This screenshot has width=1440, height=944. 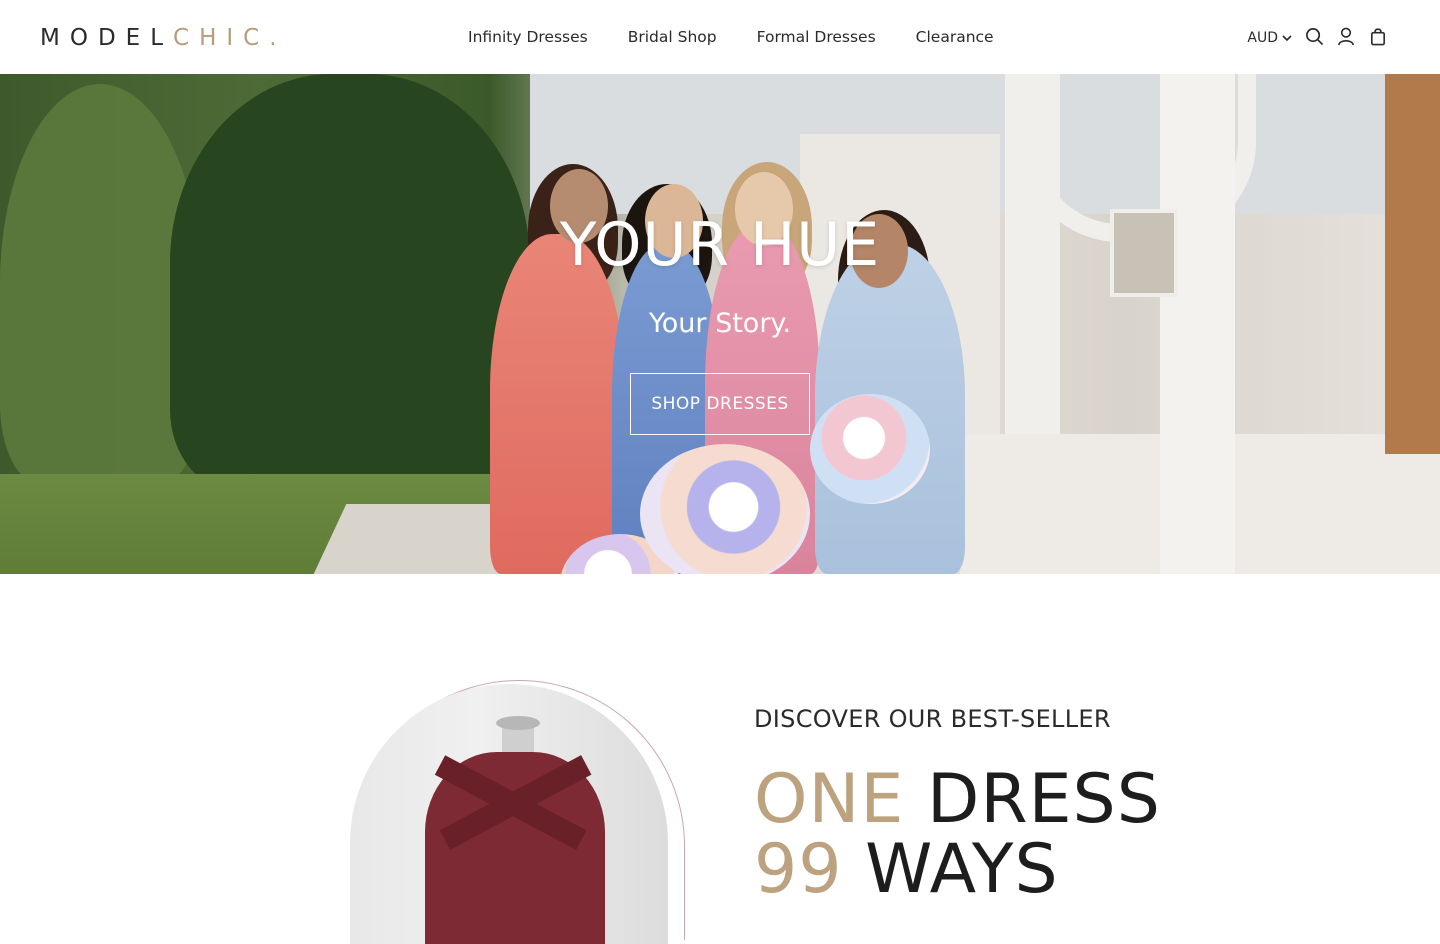 I want to click on currency-label: AUD, so click(x=1262, y=38).